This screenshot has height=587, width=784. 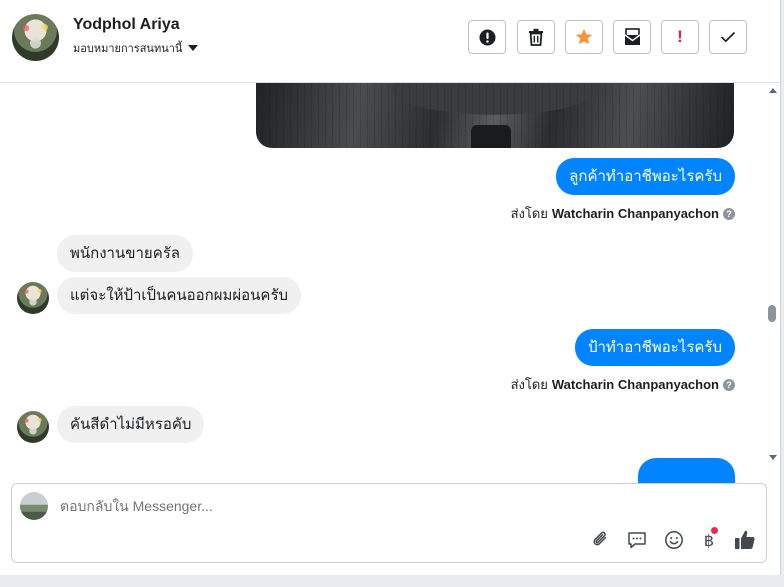 I want to click on outgoing-message: ป้าทำอาชีพอะไรครับ, so click(x=654, y=347).